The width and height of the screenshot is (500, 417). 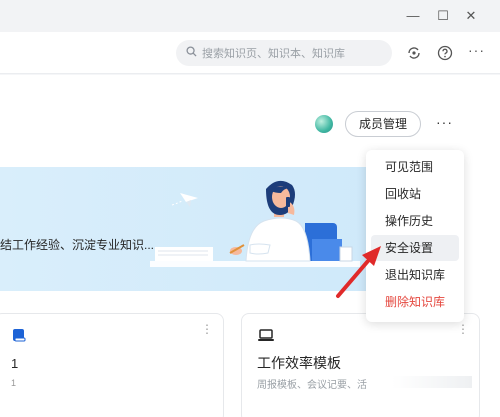 What do you see at coordinates (299, 363) in the screenshot?
I see `card-title: 工作效率模板` at bounding box center [299, 363].